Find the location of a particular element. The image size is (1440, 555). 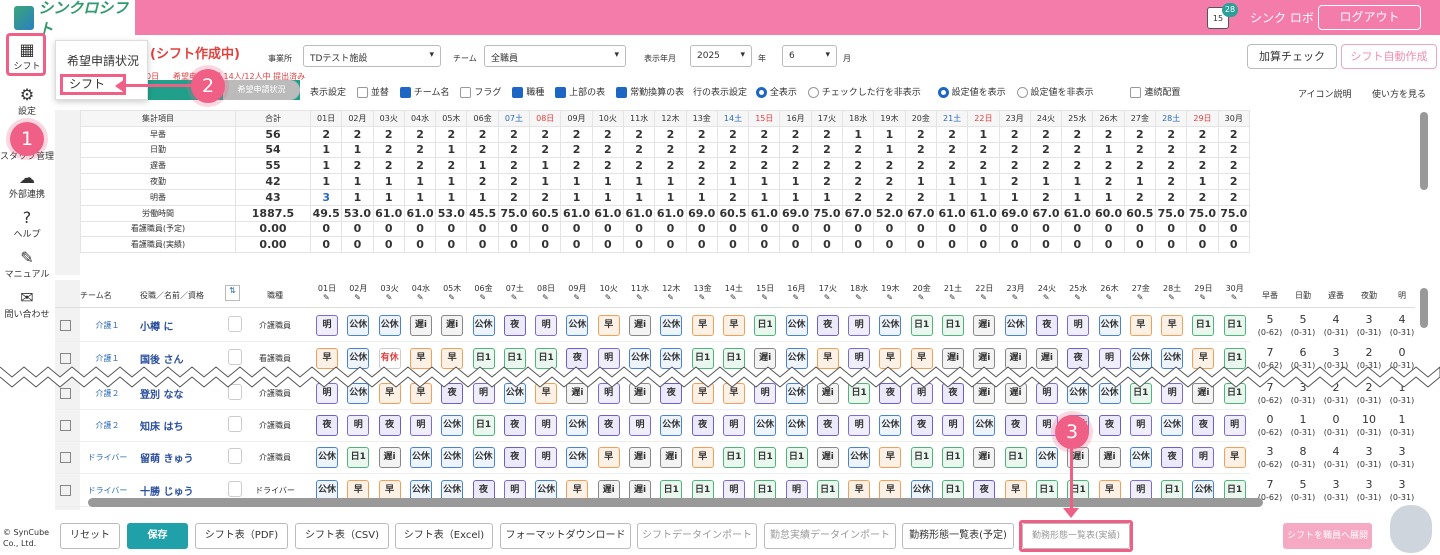

sidebar-item-external: ☁ 外部連携 is located at coordinates (27, 184).